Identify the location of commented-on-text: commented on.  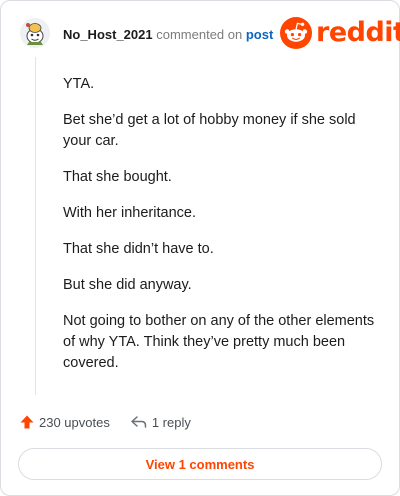
(199, 34).